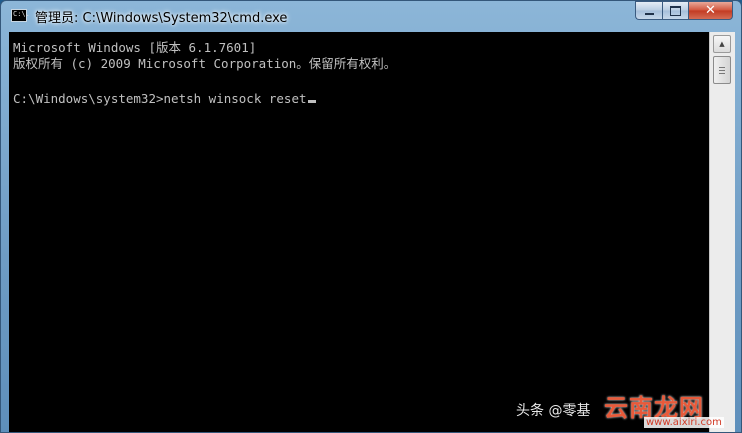  Describe the element at coordinates (161, 18) in the screenshot. I see `window-title: 管理员: C:\Windows\System32\cmd.exe` at that location.